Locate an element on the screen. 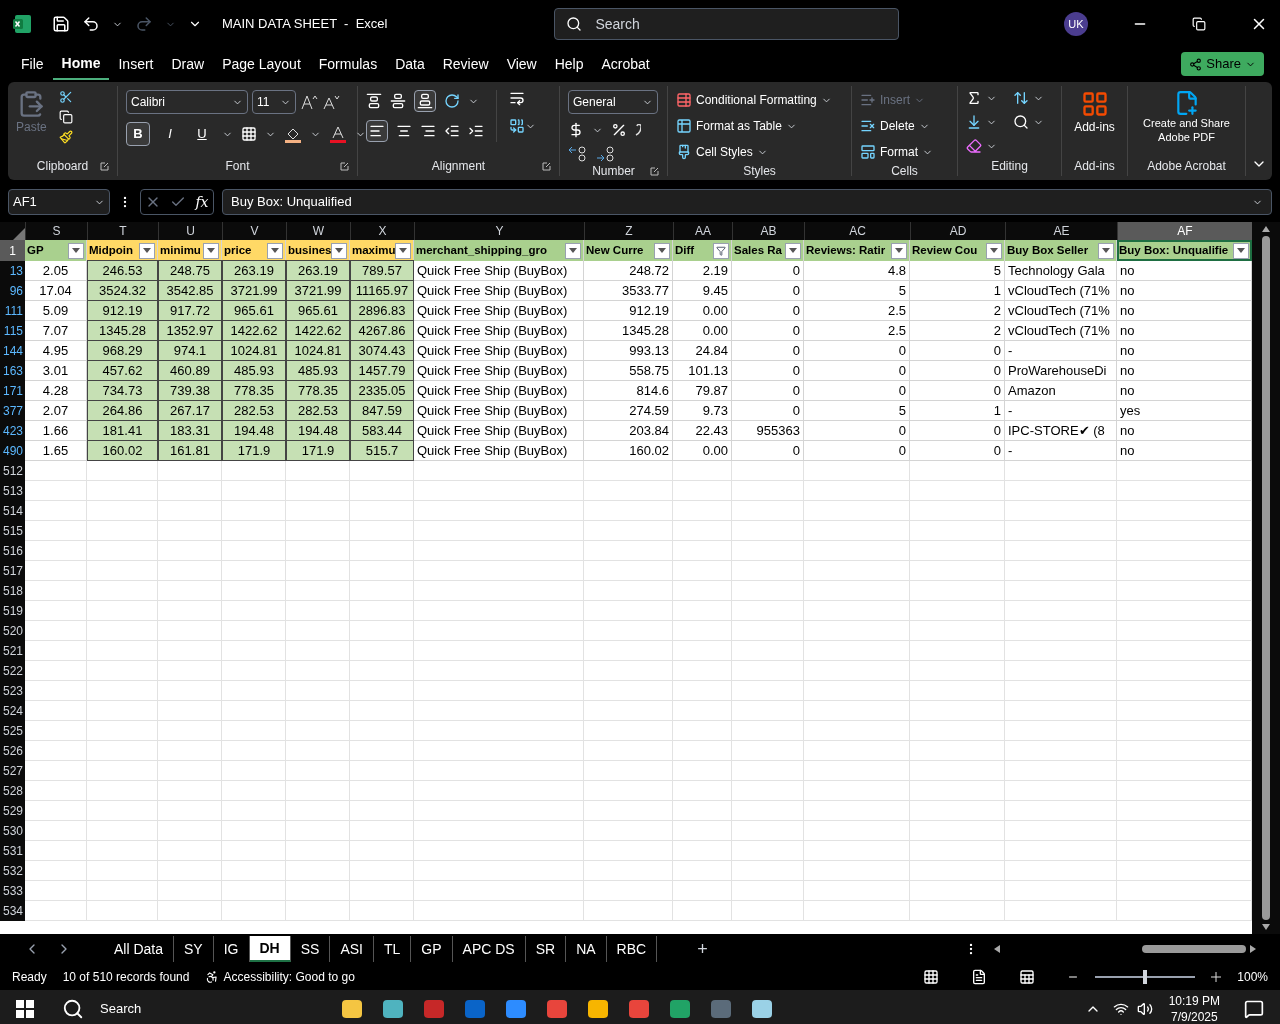 Image resolution: width=1280 pixels, height=1024 pixels. browser-icon is located at coordinates (639, 1009).